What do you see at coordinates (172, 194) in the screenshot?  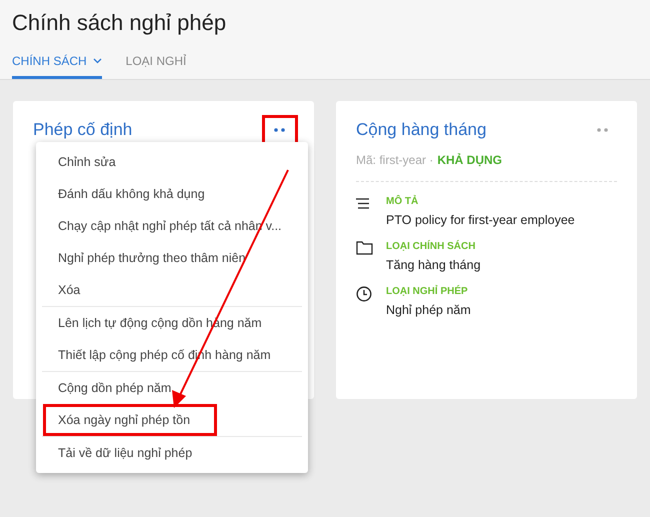 I see `menu-item: Đánh dấu không khả dụng` at bounding box center [172, 194].